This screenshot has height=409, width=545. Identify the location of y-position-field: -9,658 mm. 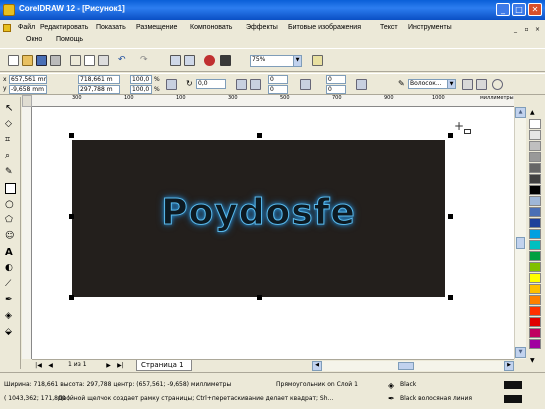
(28, 89).